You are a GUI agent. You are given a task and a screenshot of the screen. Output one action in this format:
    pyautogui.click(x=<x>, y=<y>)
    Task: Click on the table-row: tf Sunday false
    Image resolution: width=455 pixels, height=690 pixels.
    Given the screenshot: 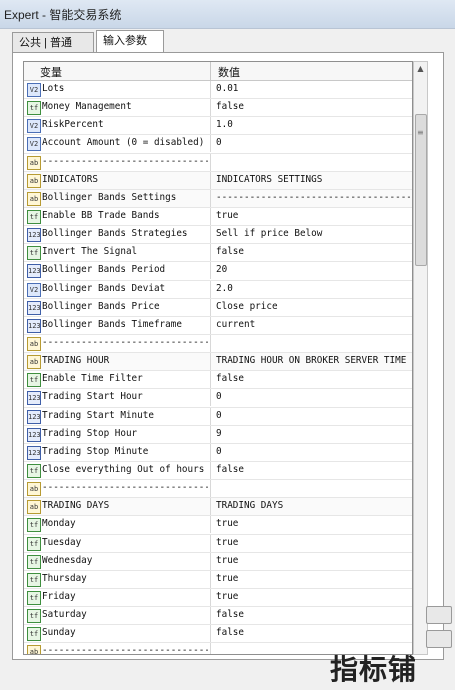 What is the action you would take?
    pyautogui.click(x=218, y=634)
    